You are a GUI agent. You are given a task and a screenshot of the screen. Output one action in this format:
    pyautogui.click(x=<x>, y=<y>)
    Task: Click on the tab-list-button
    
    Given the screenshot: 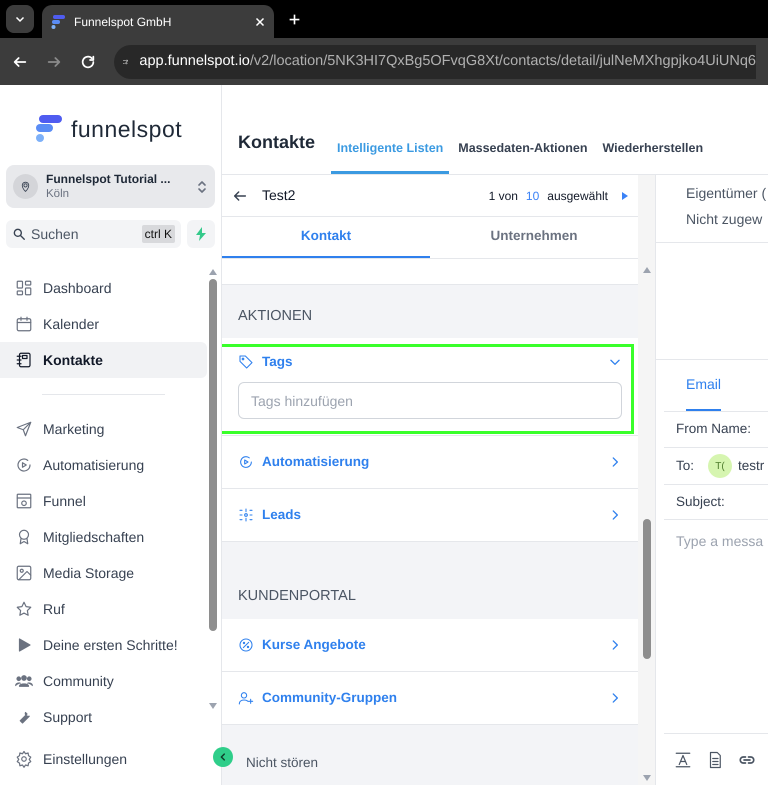 What is the action you would take?
    pyautogui.click(x=20, y=19)
    